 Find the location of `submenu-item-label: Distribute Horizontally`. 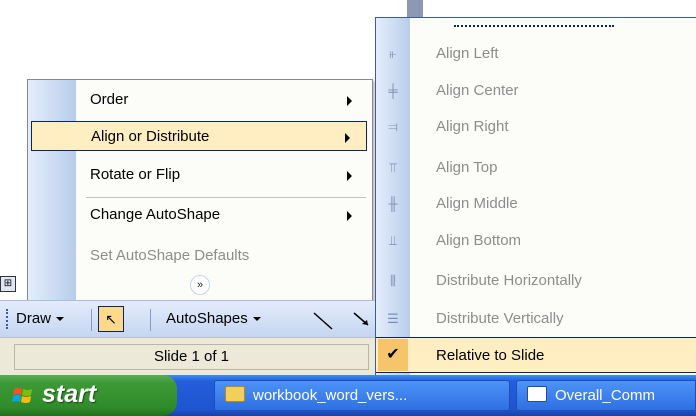

submenu-item-label: Distribute Horizontally is located at coordinates (509, 280).